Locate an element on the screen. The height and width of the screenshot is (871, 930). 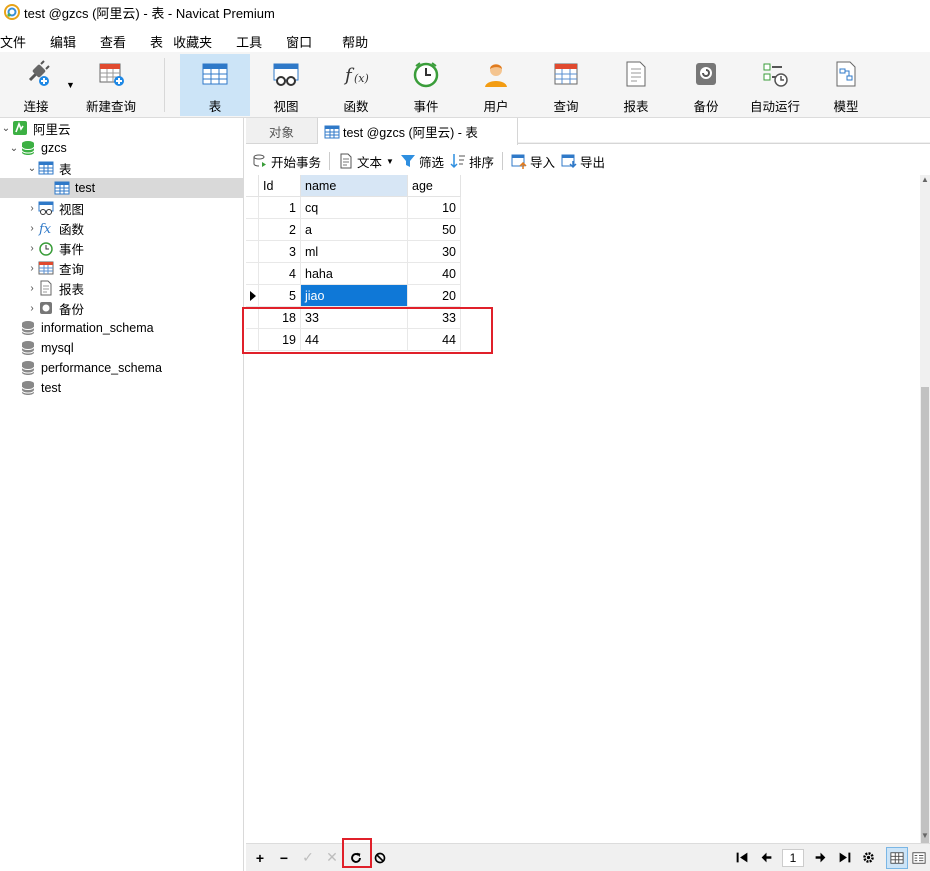
cell-age: 30 is located at coordinates (434, 252).